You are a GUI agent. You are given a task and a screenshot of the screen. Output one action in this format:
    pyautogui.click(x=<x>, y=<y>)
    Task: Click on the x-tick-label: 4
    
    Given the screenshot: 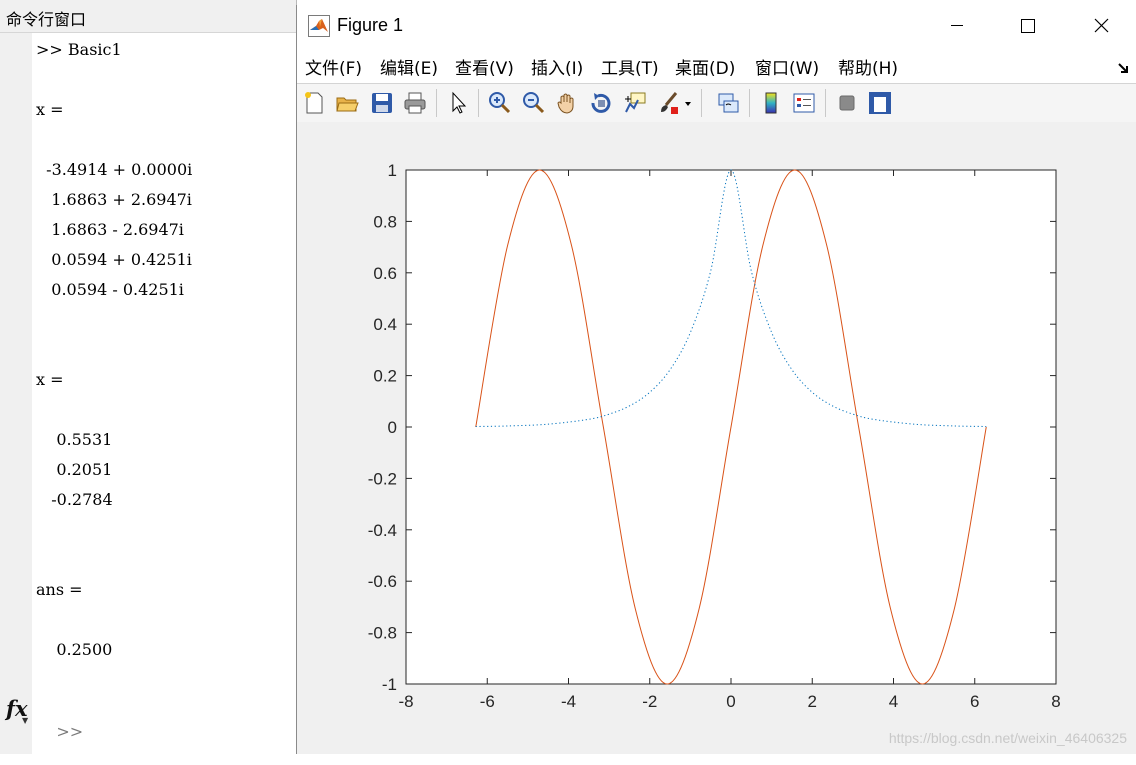 What is the action you would take?
    pyautogui.click(x=893, y=701)
    